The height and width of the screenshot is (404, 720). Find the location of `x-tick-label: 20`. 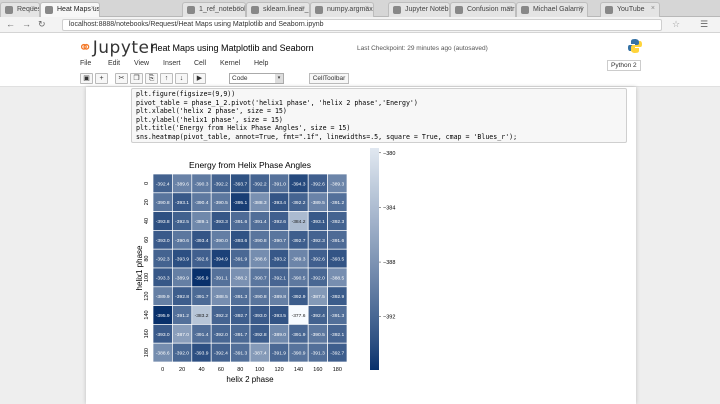

x-tick-label: 20 is located at coordinates (182, 370).